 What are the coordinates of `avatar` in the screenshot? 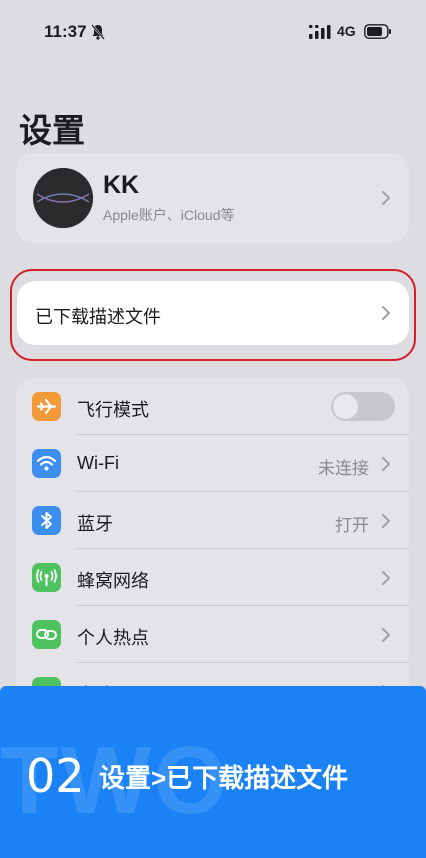 It's located at (63, 198).